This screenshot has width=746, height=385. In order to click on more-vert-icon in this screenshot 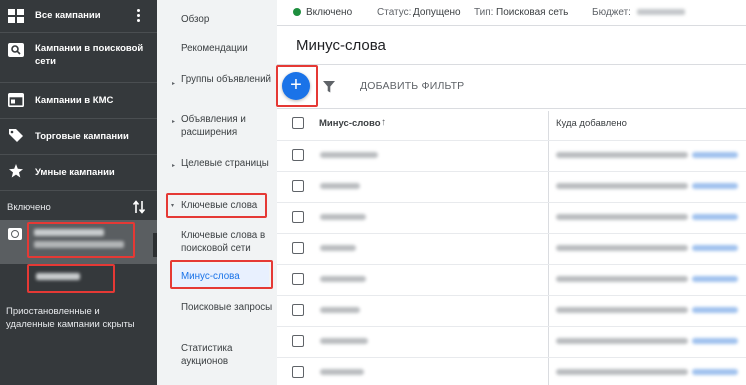, I will do `click(138, 16)`.